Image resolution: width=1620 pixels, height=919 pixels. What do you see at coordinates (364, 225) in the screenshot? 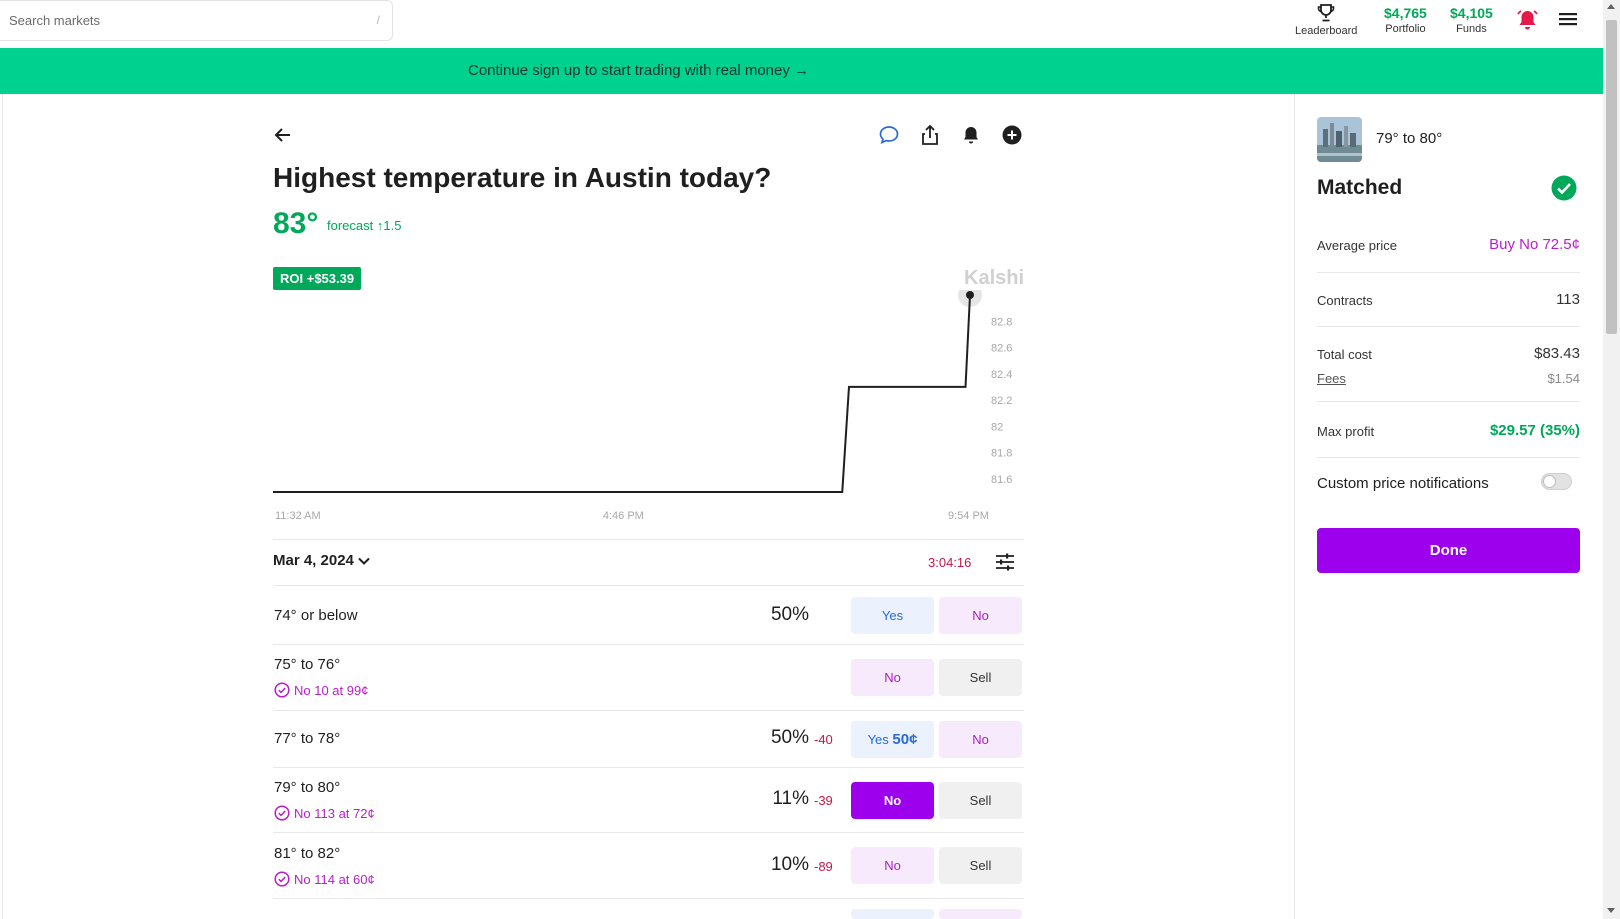
I see `forecast-change: forecast ↑1.5` at bounding box center [364, 225].